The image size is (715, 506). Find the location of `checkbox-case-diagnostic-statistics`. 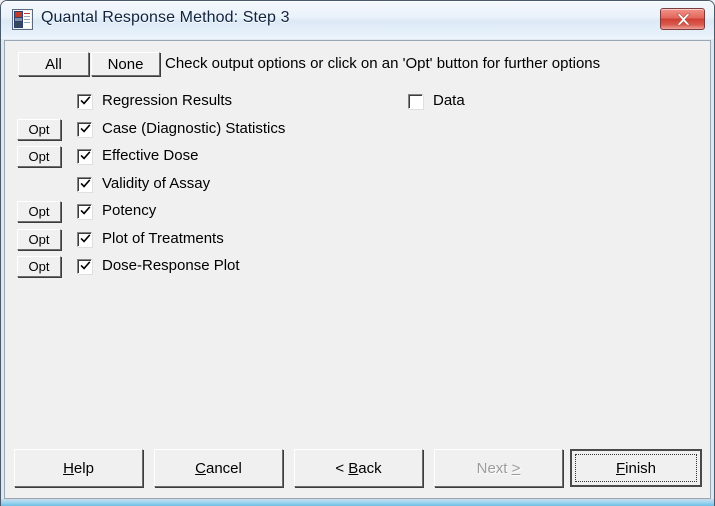

checkbox-case-diagnostic-statistics is located at coordinates (84, 129).